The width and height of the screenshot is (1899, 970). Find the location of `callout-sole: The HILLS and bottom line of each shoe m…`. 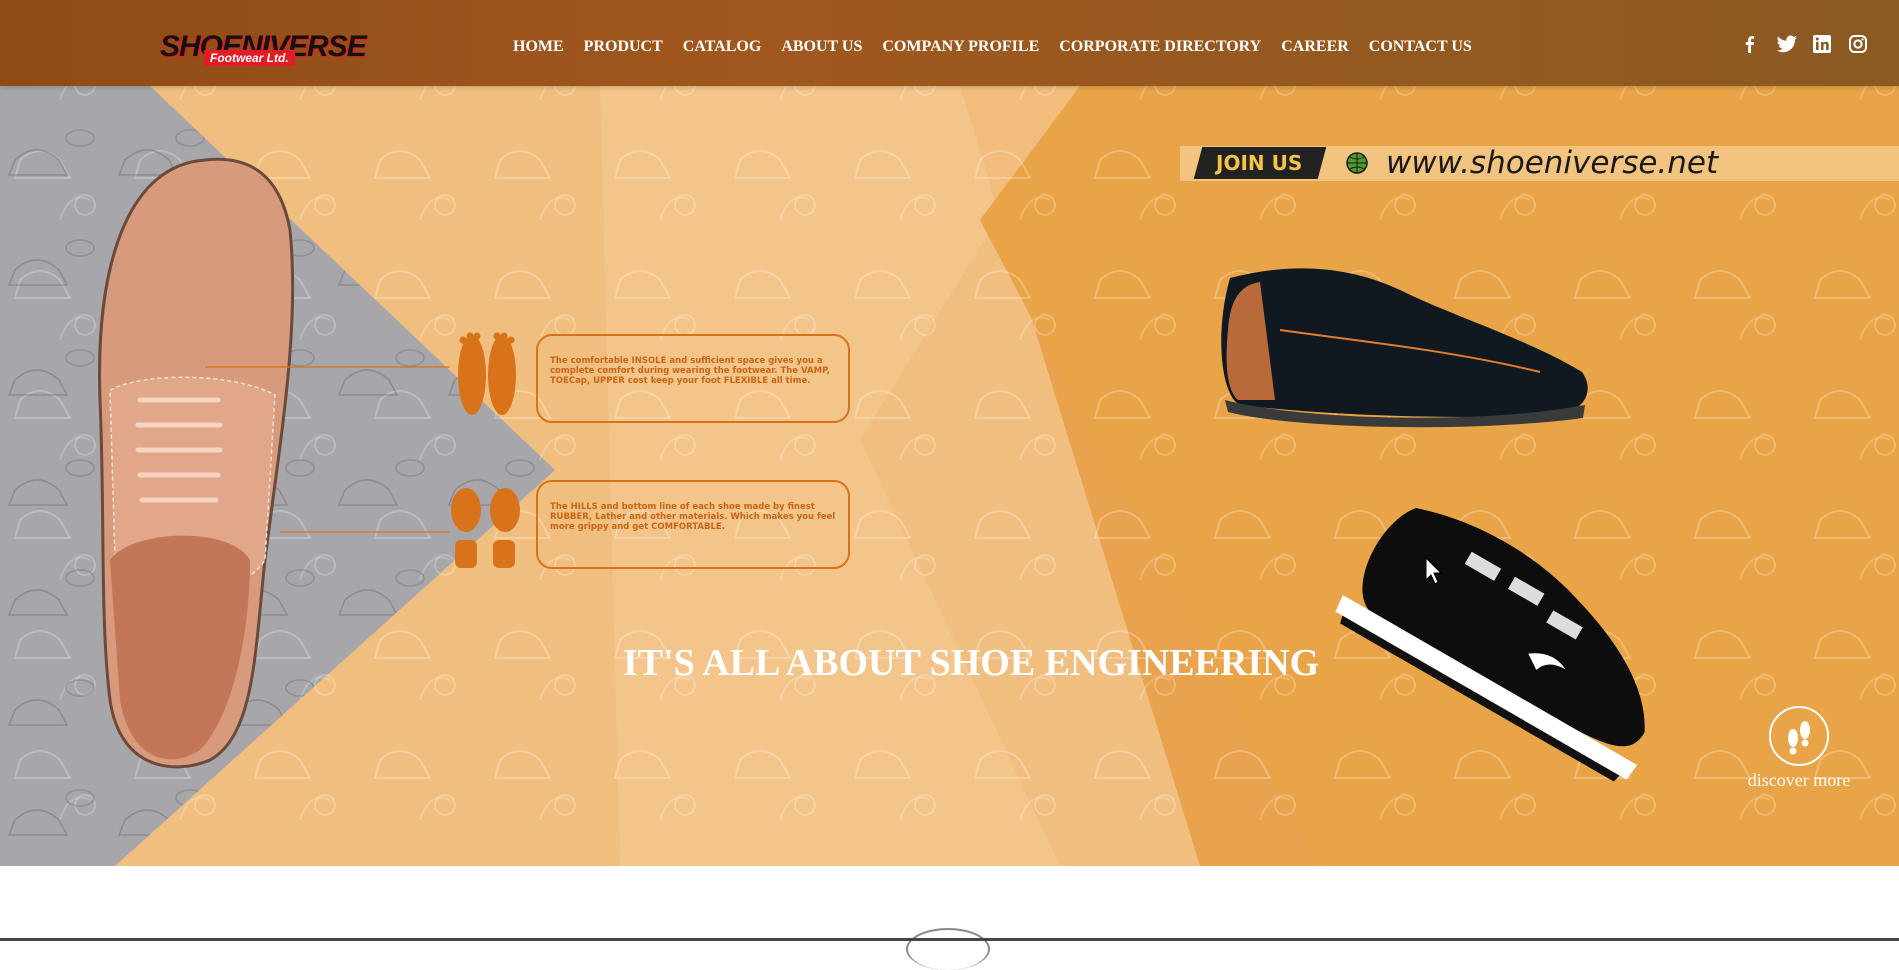

callout-sole: The HILLS and bottom line of each shoe m… is located at coordinates (693, 524).